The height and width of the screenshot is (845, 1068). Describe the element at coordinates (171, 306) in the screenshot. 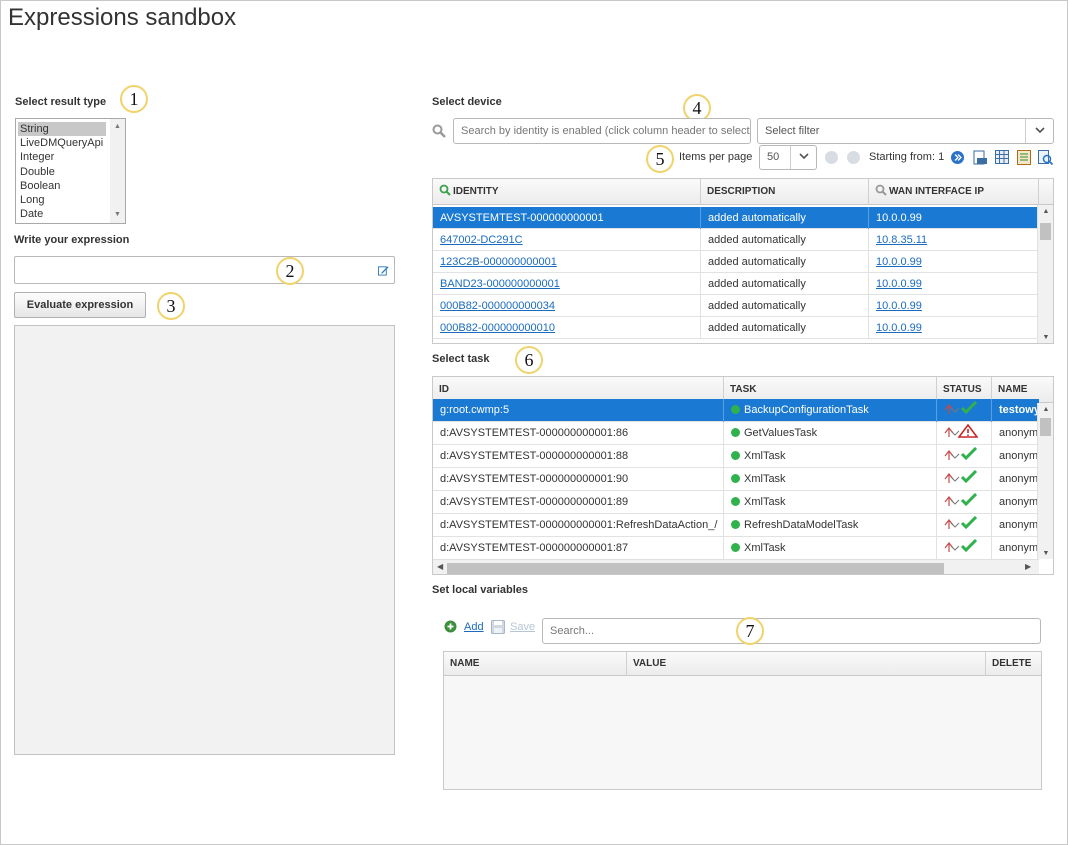

I see `callout-3: 3` at that location.